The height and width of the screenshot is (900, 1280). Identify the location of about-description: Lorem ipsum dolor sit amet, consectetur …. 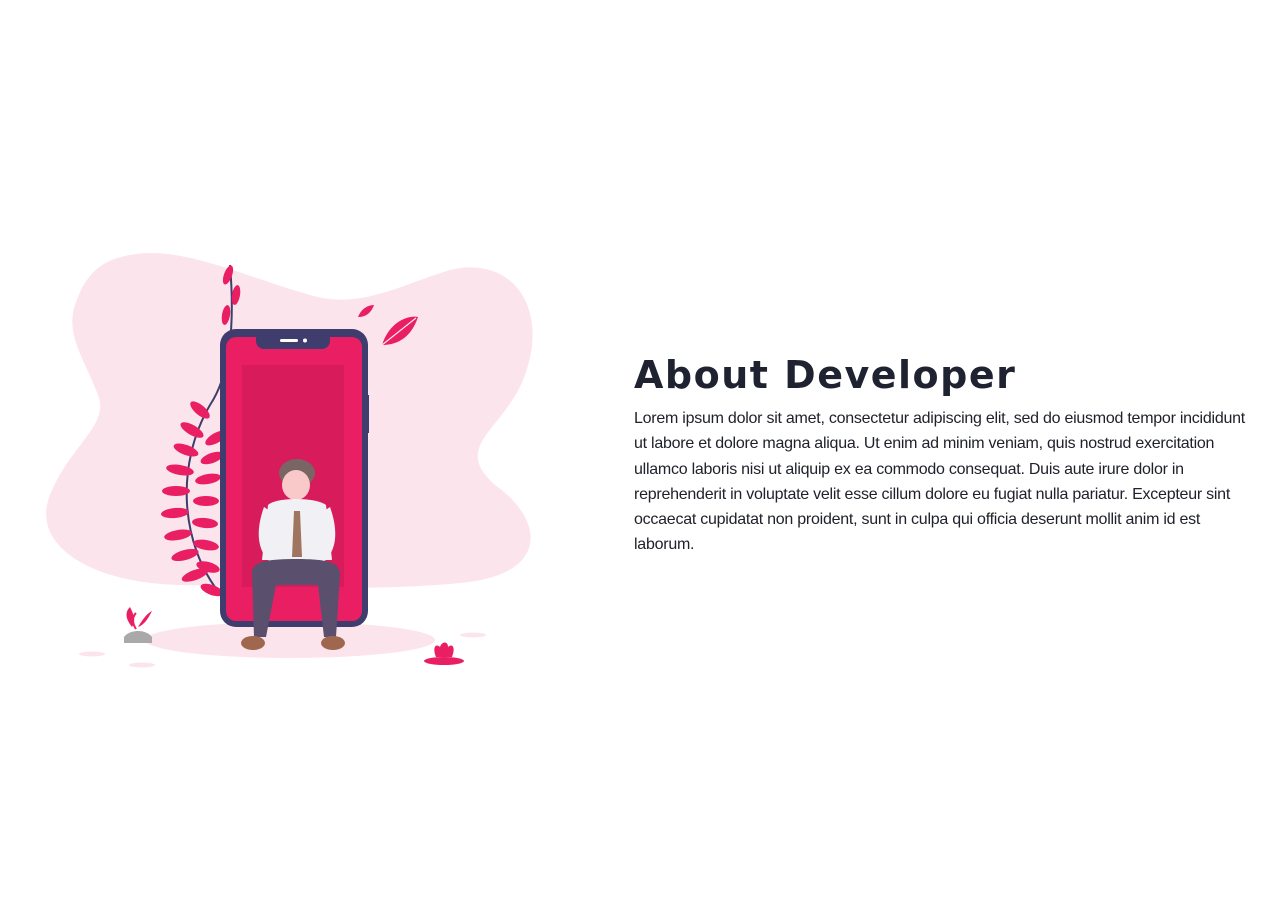
(939, 482).